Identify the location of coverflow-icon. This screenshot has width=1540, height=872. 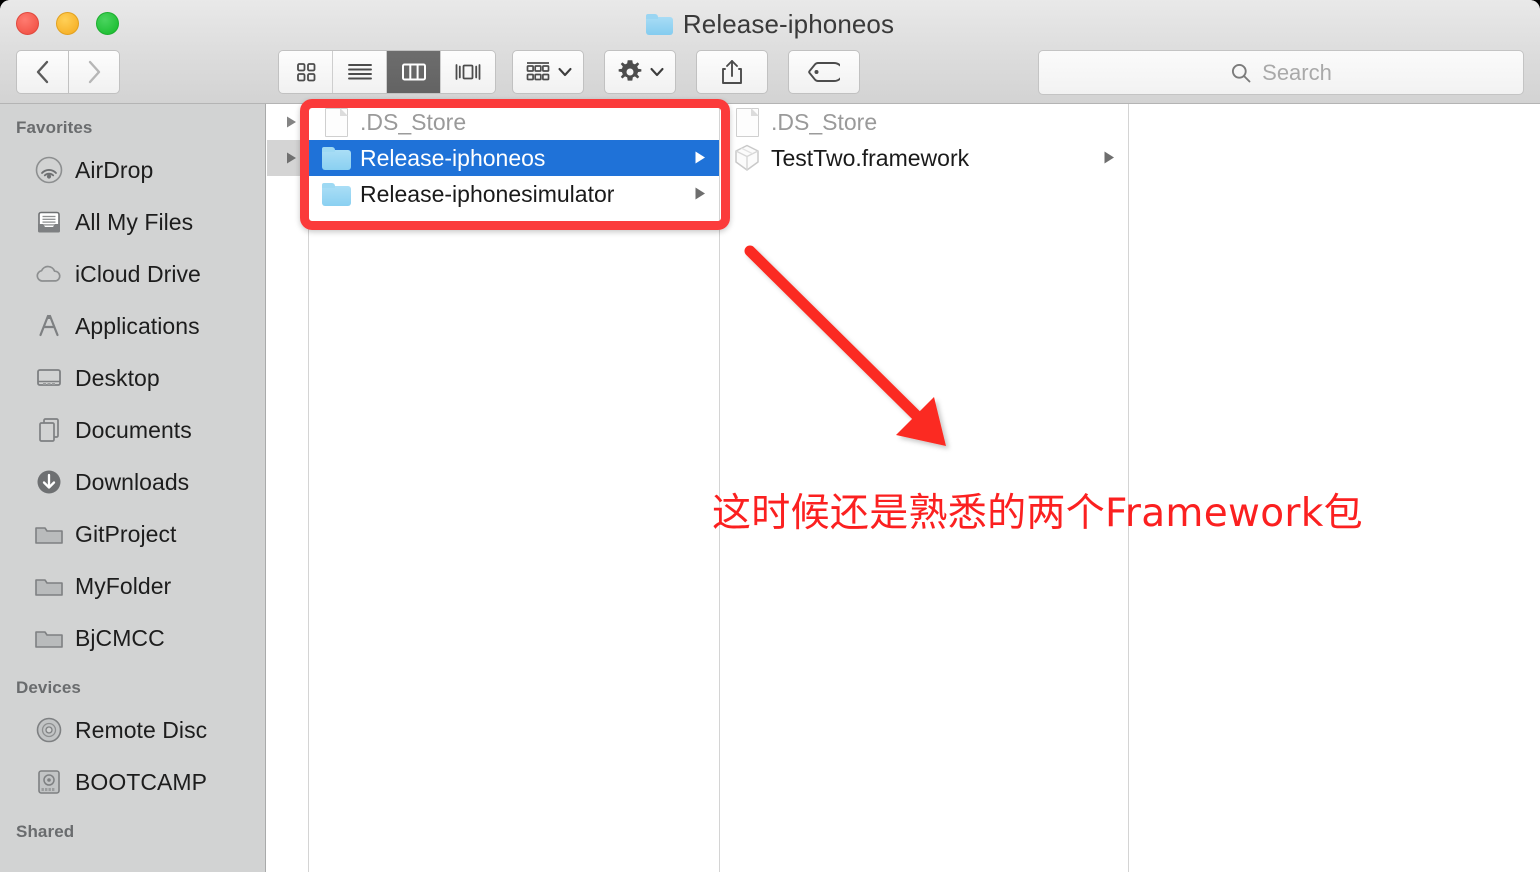
(468, 72).